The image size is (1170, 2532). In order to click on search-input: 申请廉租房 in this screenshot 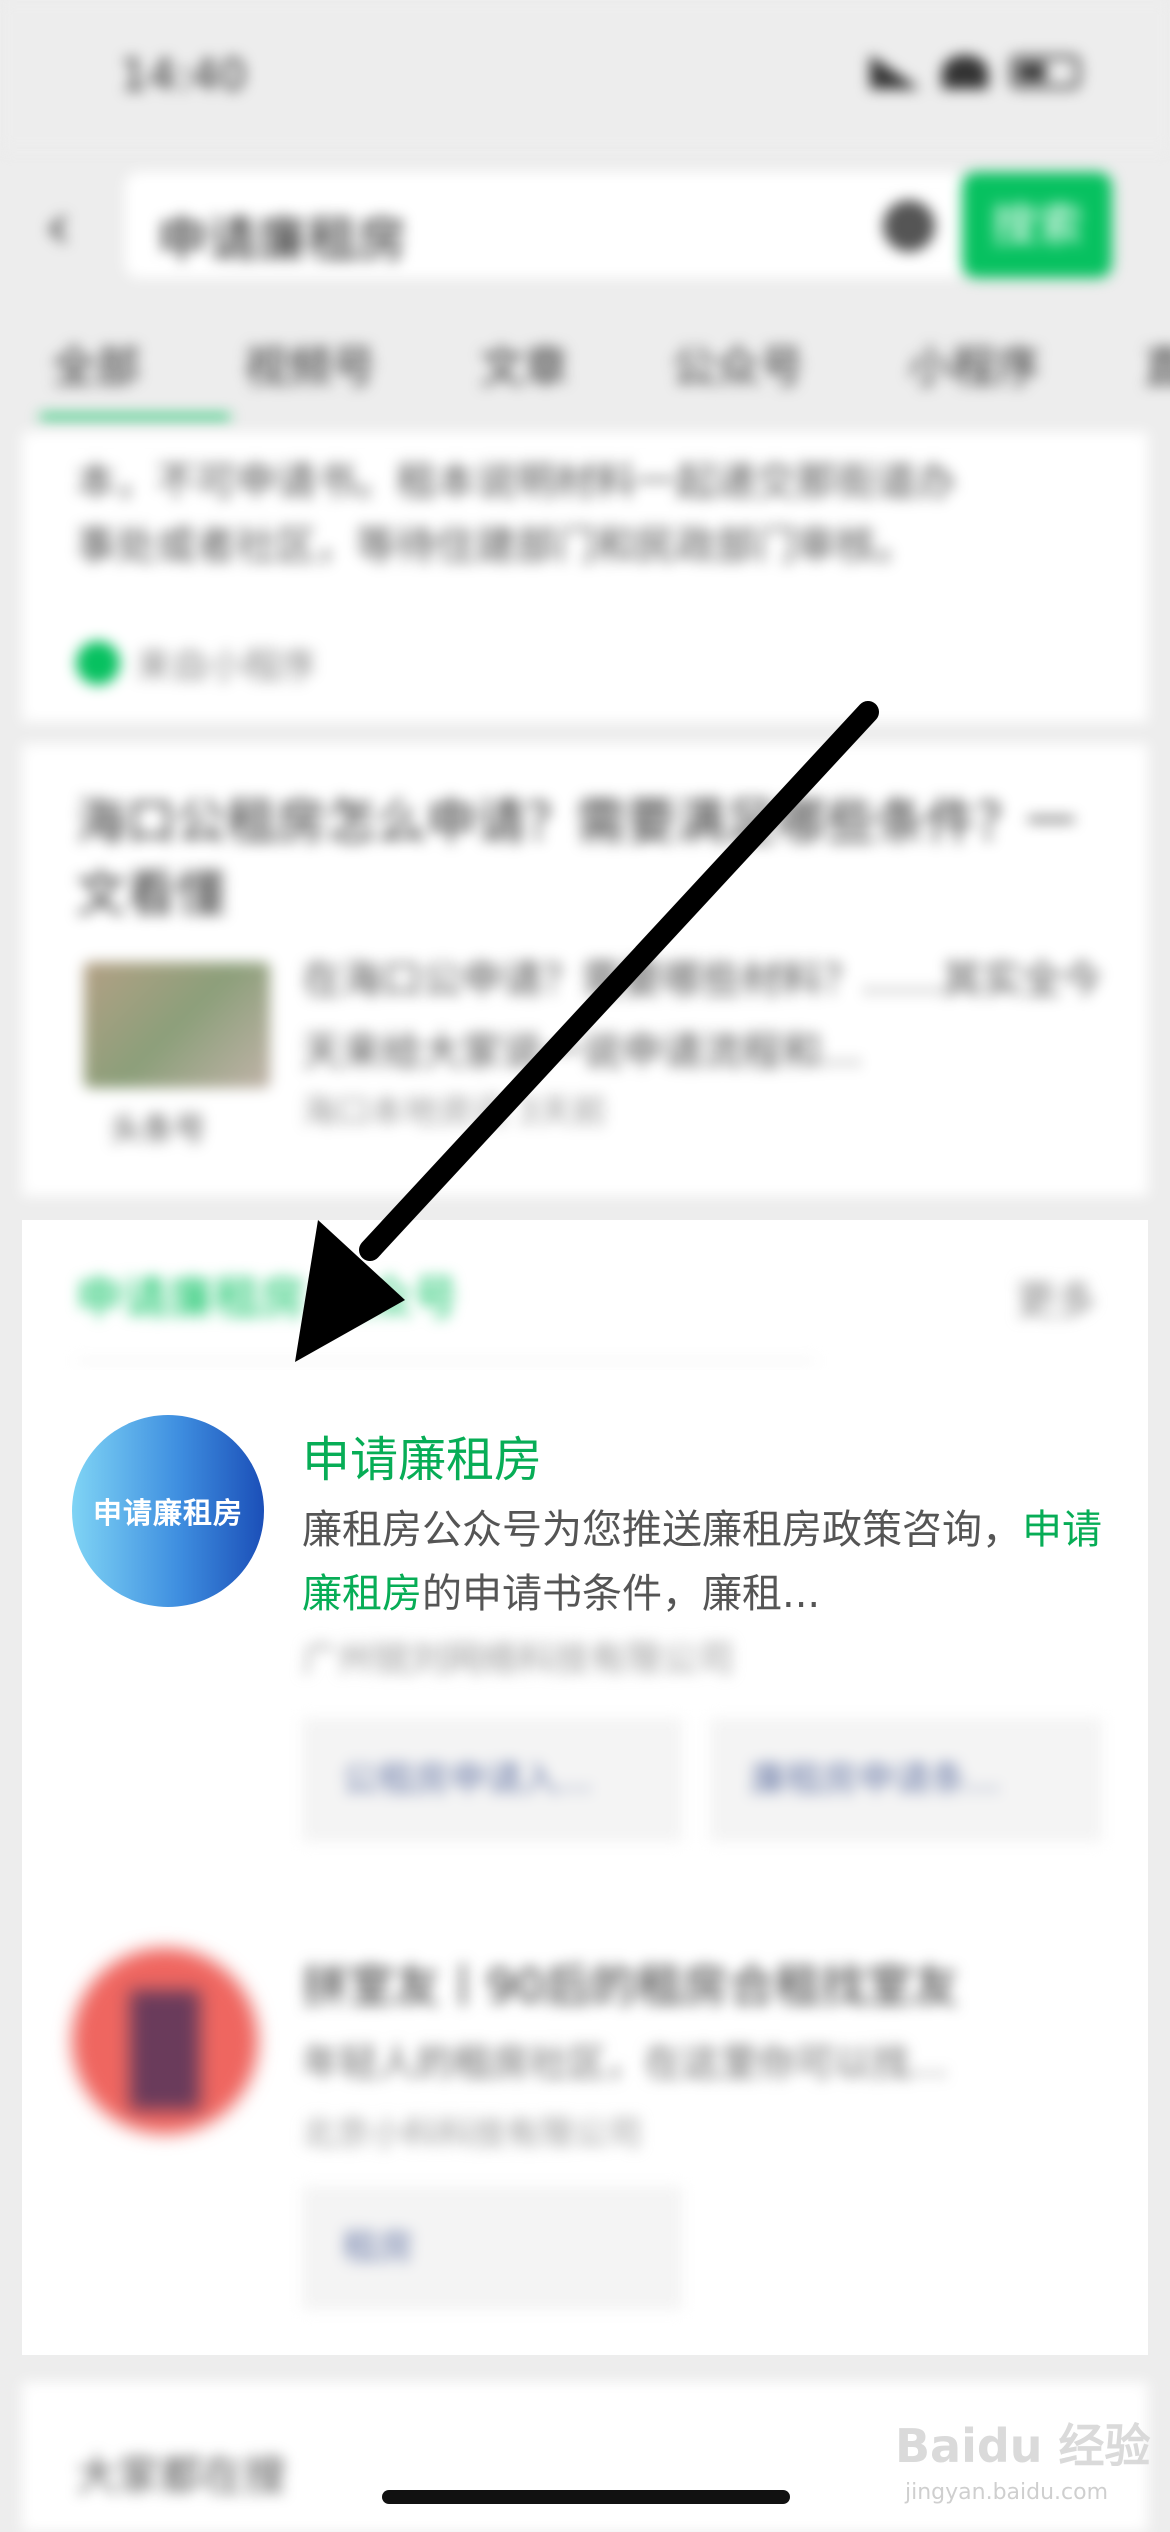, I will do `click(282, 236)`.